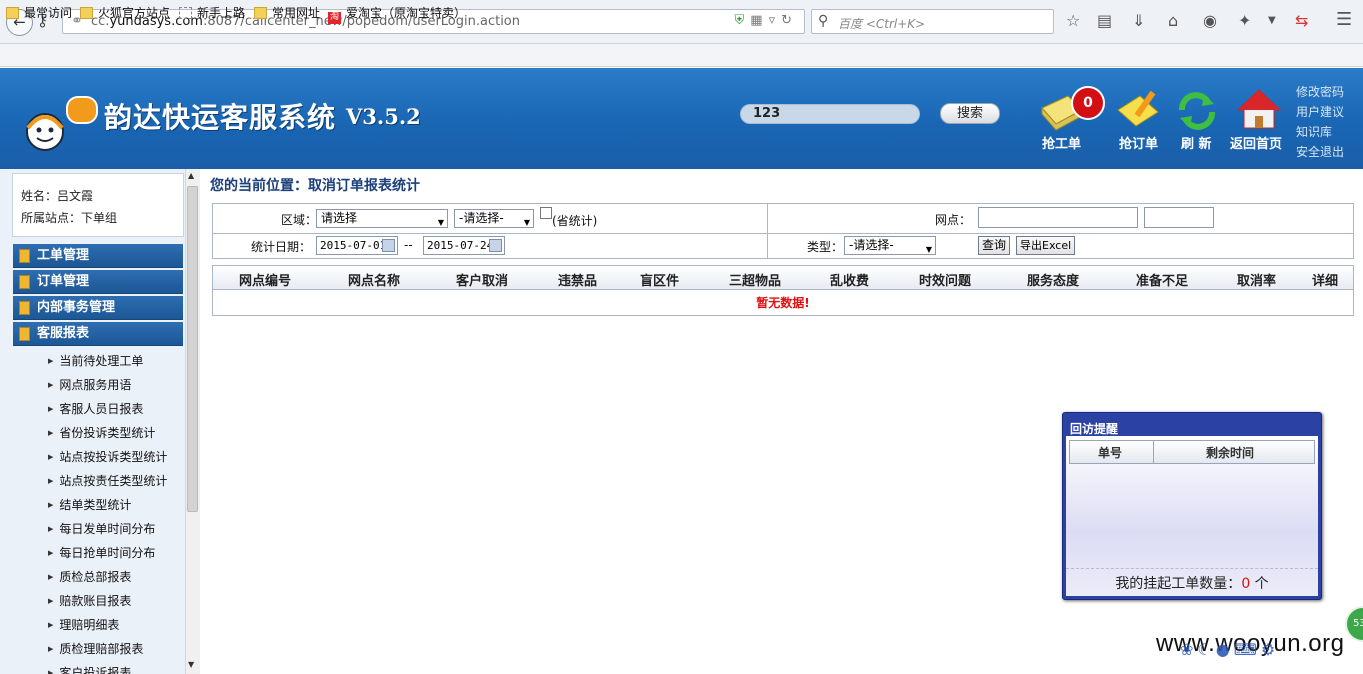 This screenshot has height=674, width=1363. What do you see at coordinates (383, 116) in the screenshot?
I see `app-version: V3.5.2` at bounding box center [383, 116].